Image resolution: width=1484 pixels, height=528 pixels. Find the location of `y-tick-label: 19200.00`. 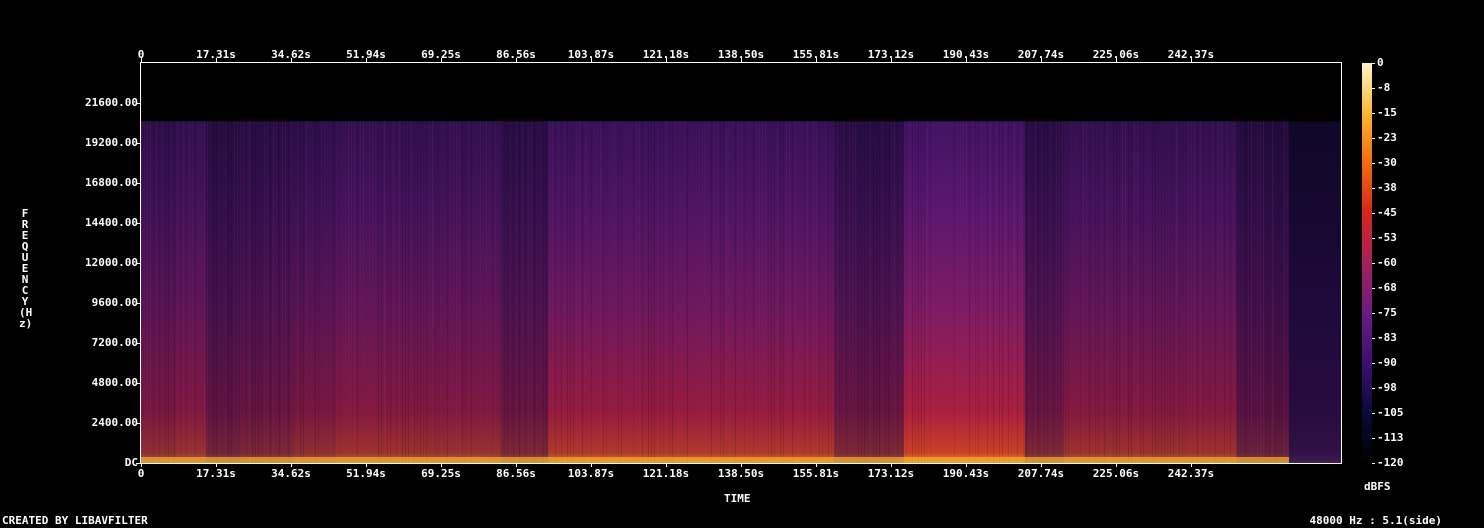

y-tick-label: 19200.00 is located at coordinates (111, 142).